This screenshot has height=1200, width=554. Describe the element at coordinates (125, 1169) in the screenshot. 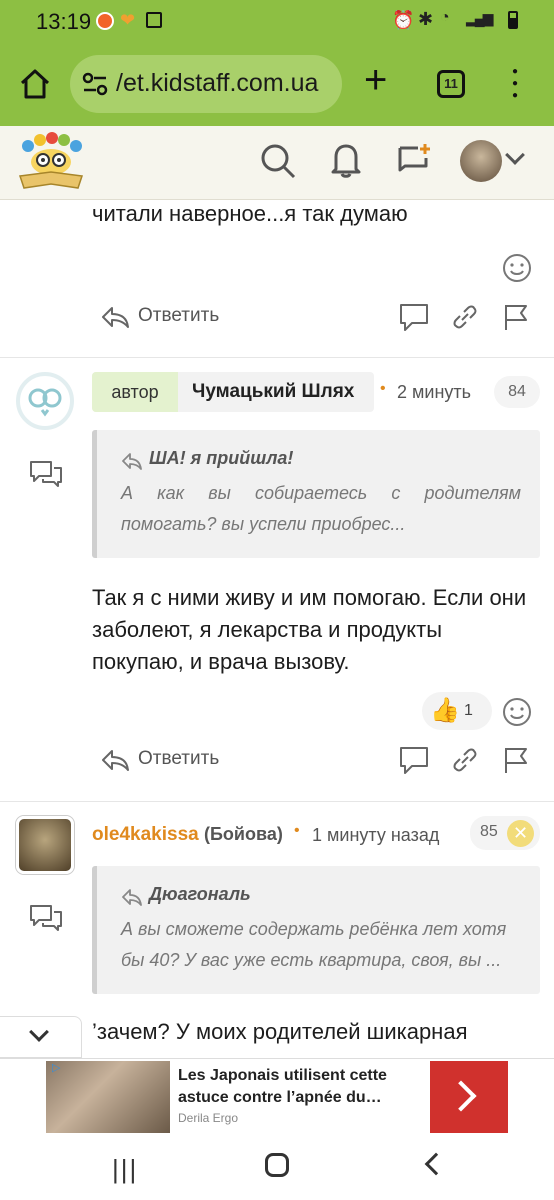

I see `recent-apps-icon: |||` at that location.